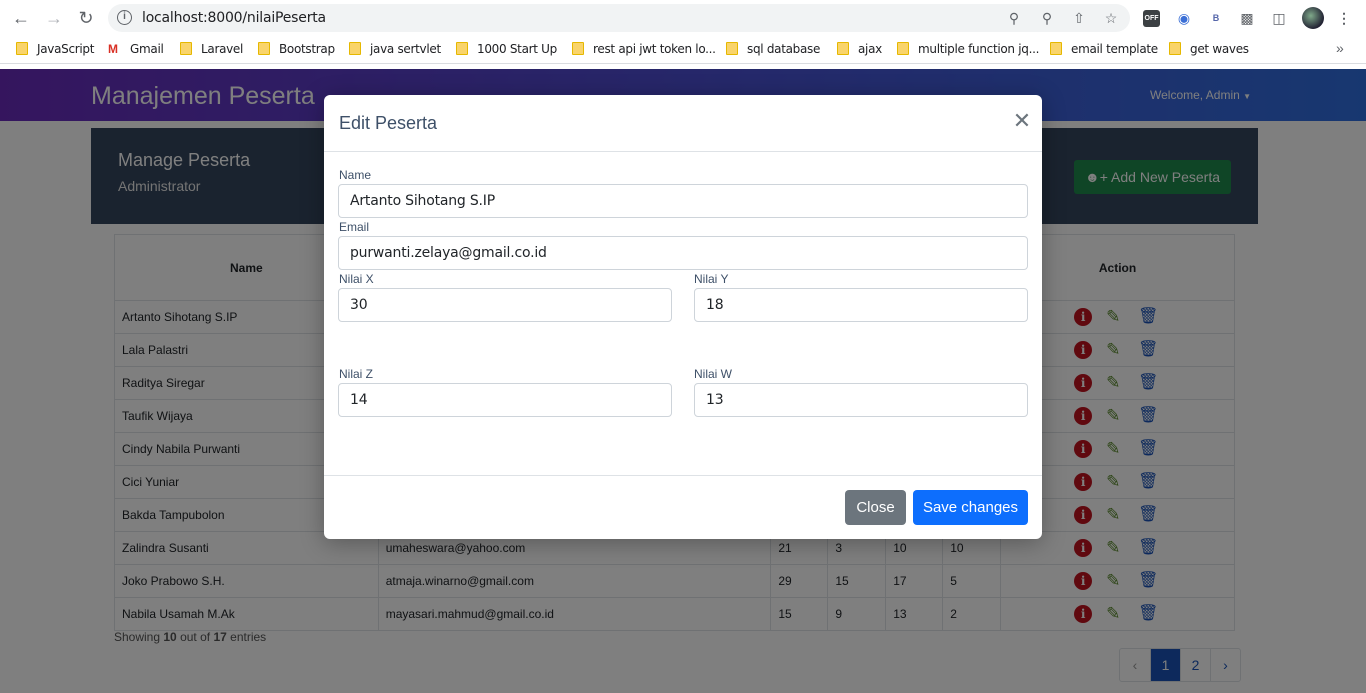 This screenshot has width=1366, height=693. I want to click on site-info-icon: i, so click(124, 17).